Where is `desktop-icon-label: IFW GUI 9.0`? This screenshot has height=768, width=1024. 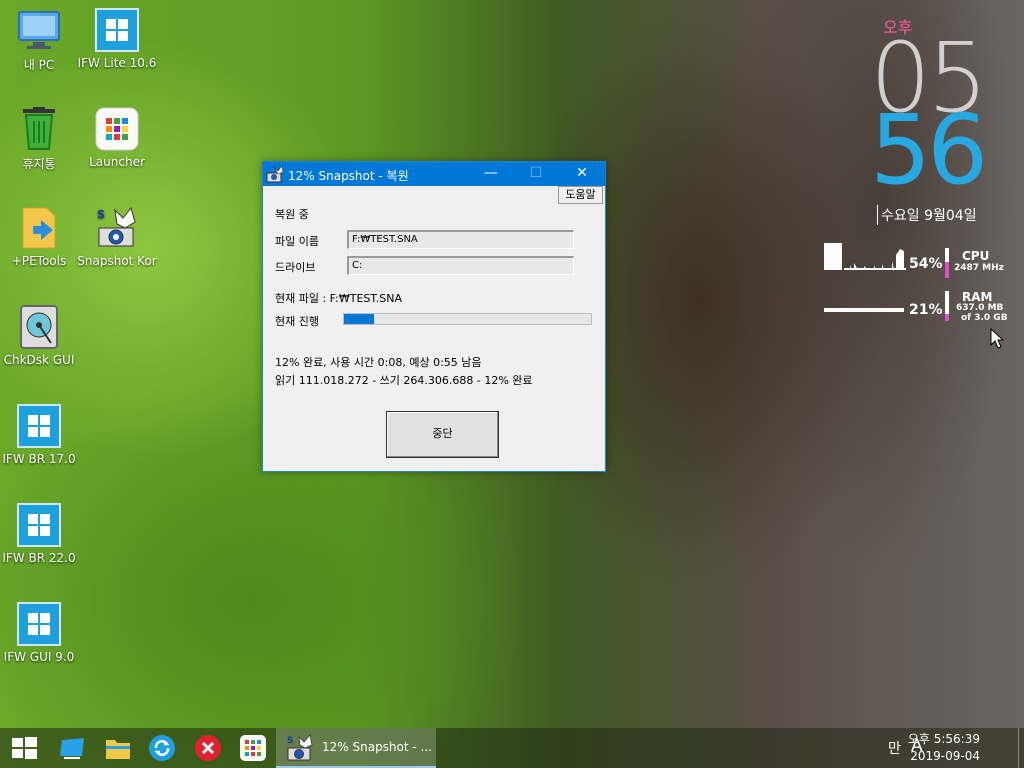
desktop-icon-label: IFW GUI 9.0 is located at coordinates (39, 657).